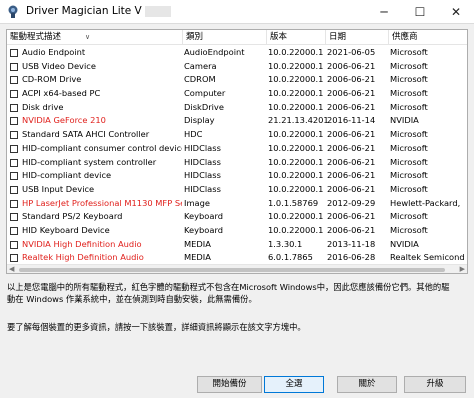 The height and width of the screenshot is (398, 474). Describe the element at coordinates (13, 11) in the screenshot. I see `app-icon` at that location.